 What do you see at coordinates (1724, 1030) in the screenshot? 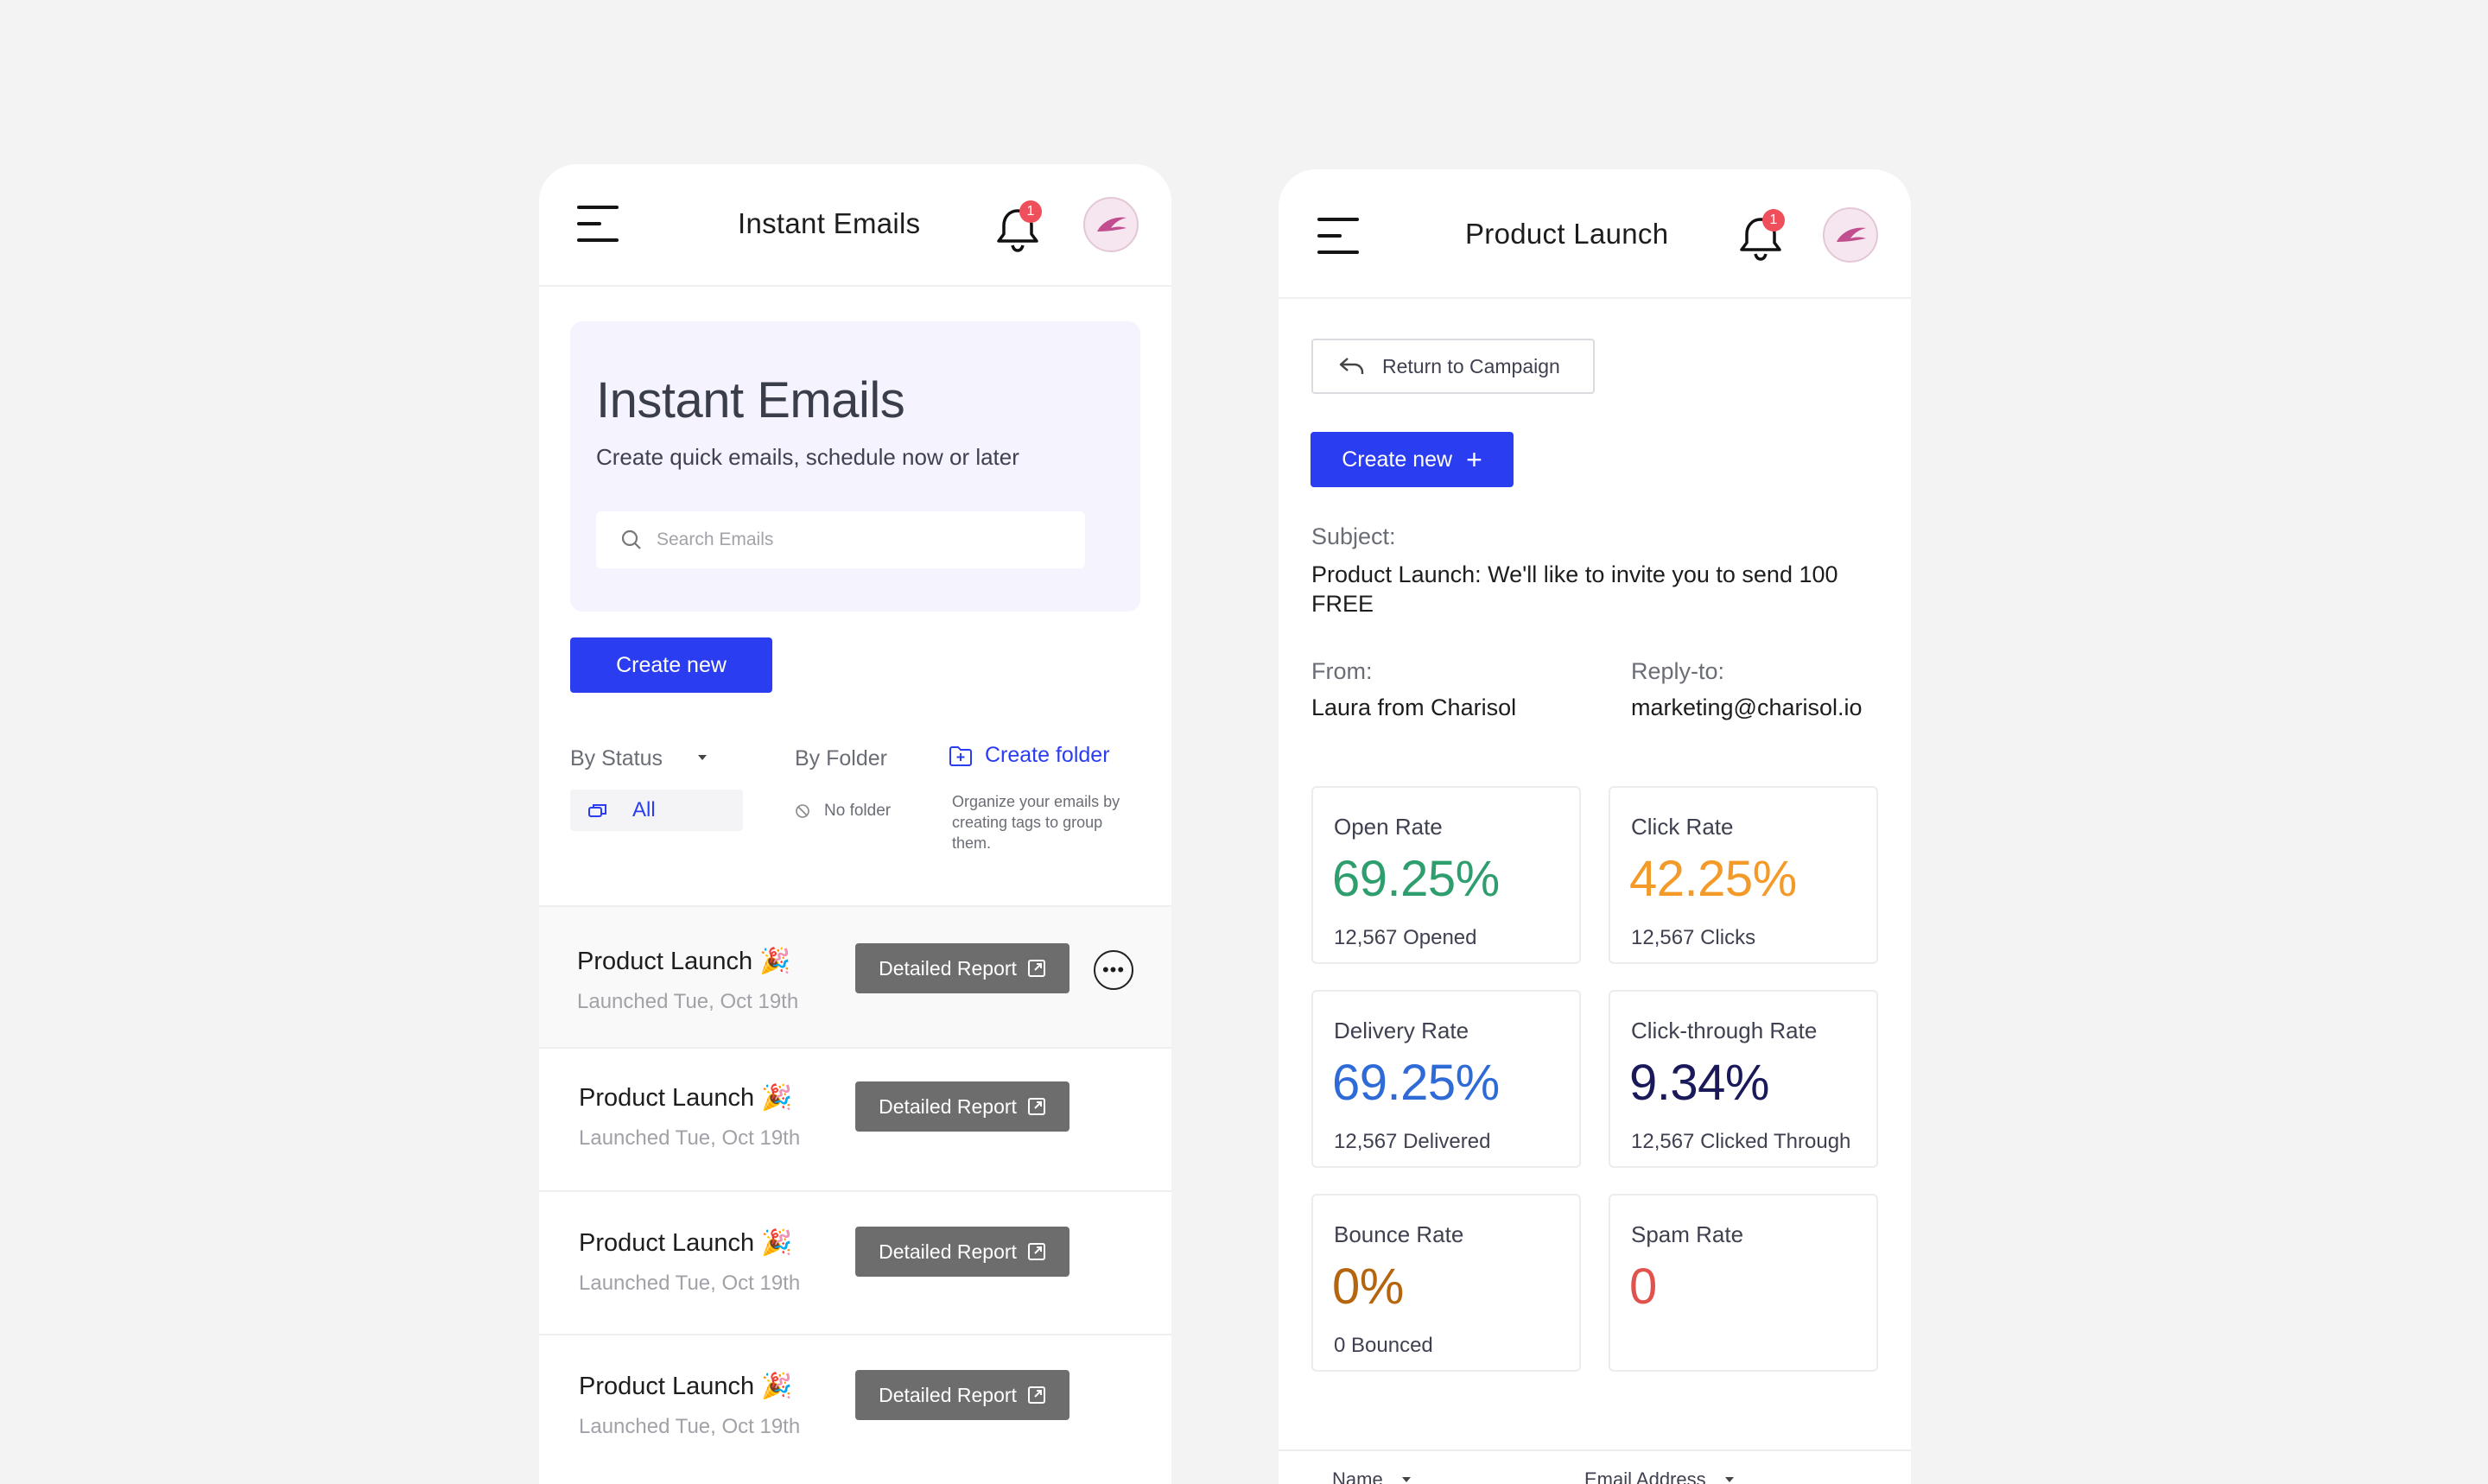
I see `stat-label: Click-through Rate` at bounding box center [1724, 1030].